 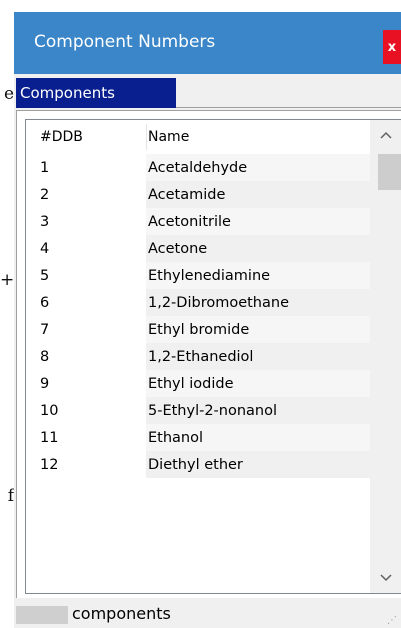 I want to click on vertical-scrollbar, so click(x=385, y=356).